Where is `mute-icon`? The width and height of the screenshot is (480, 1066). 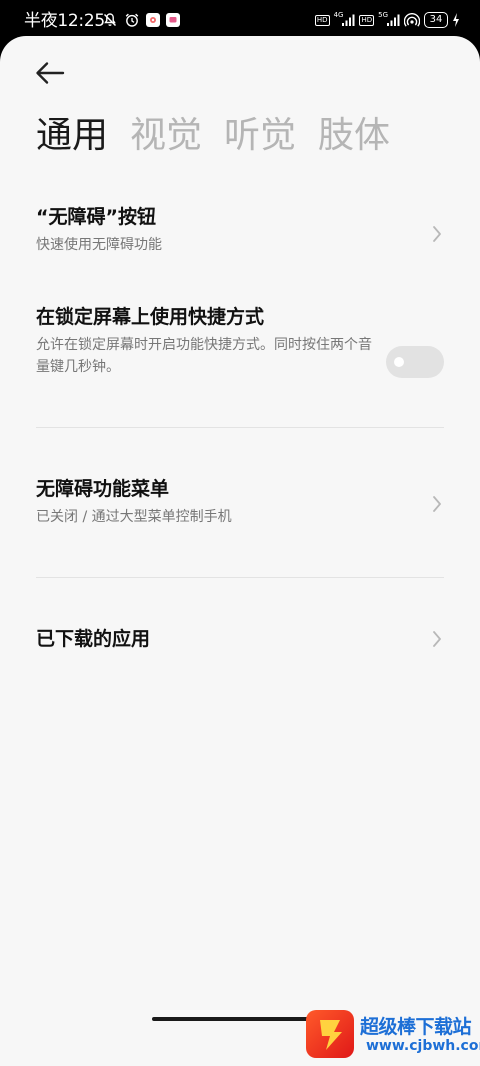 mute-icon is located at coordinates (110, 20).